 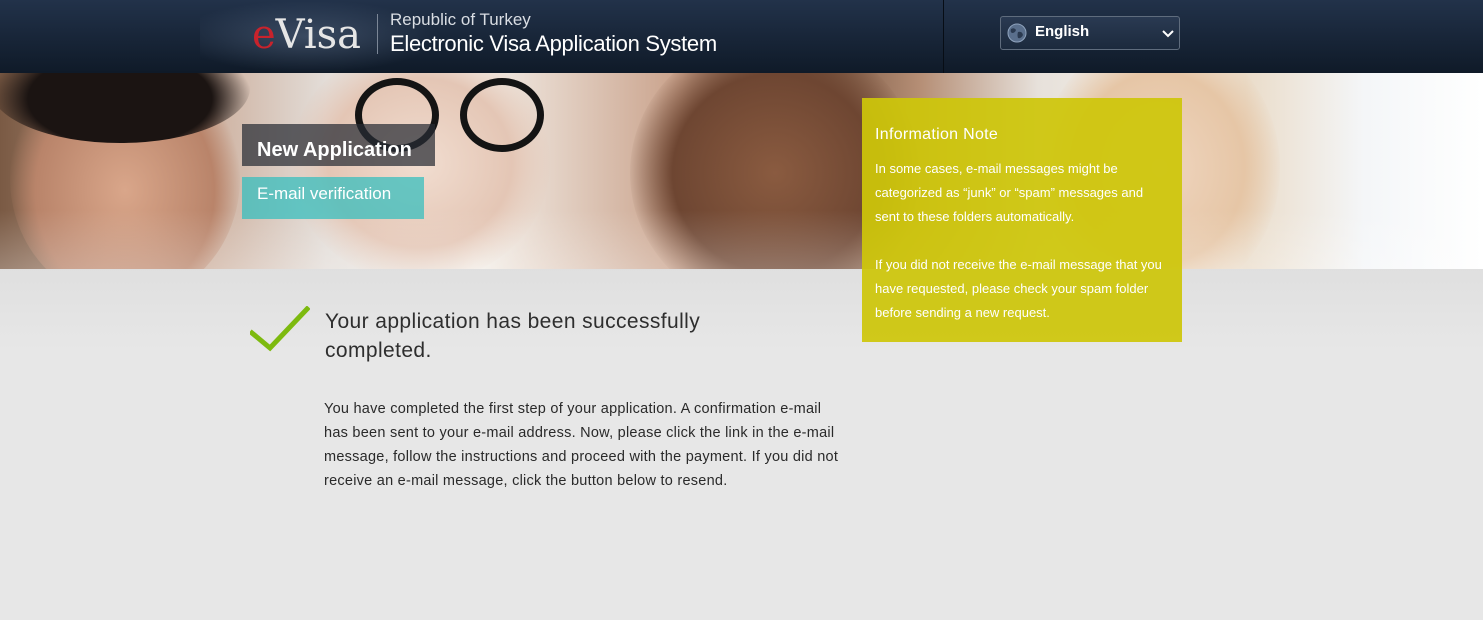 I want to click on section-title: New Application, so click(x=338, y=145).